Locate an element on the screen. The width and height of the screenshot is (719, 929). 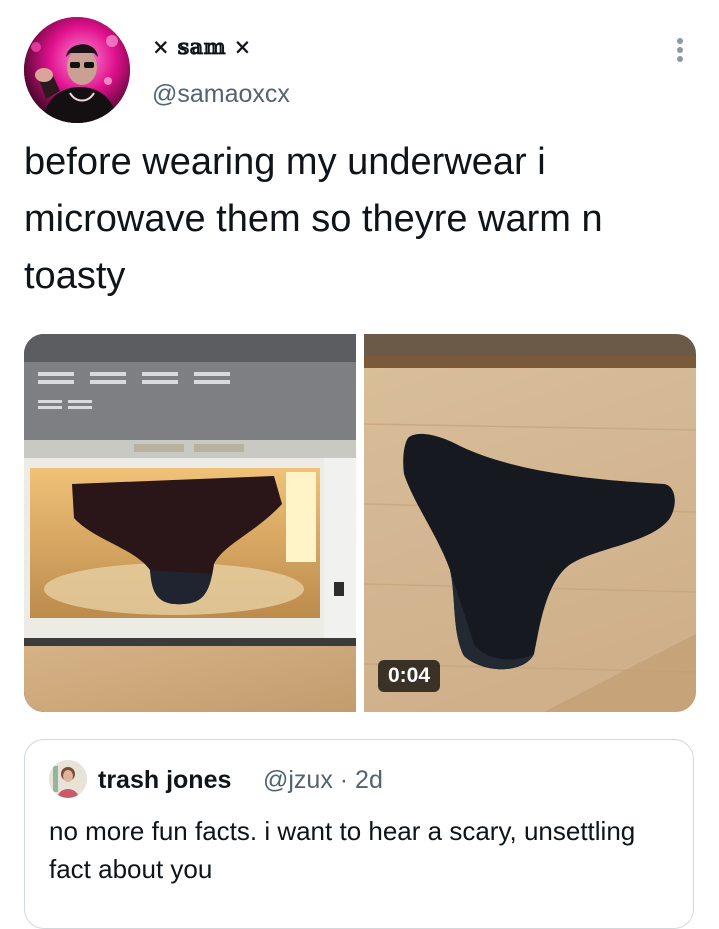
author-display-name: × 𝕤𝕒𝕞 × is located at coordinates (202, 46).